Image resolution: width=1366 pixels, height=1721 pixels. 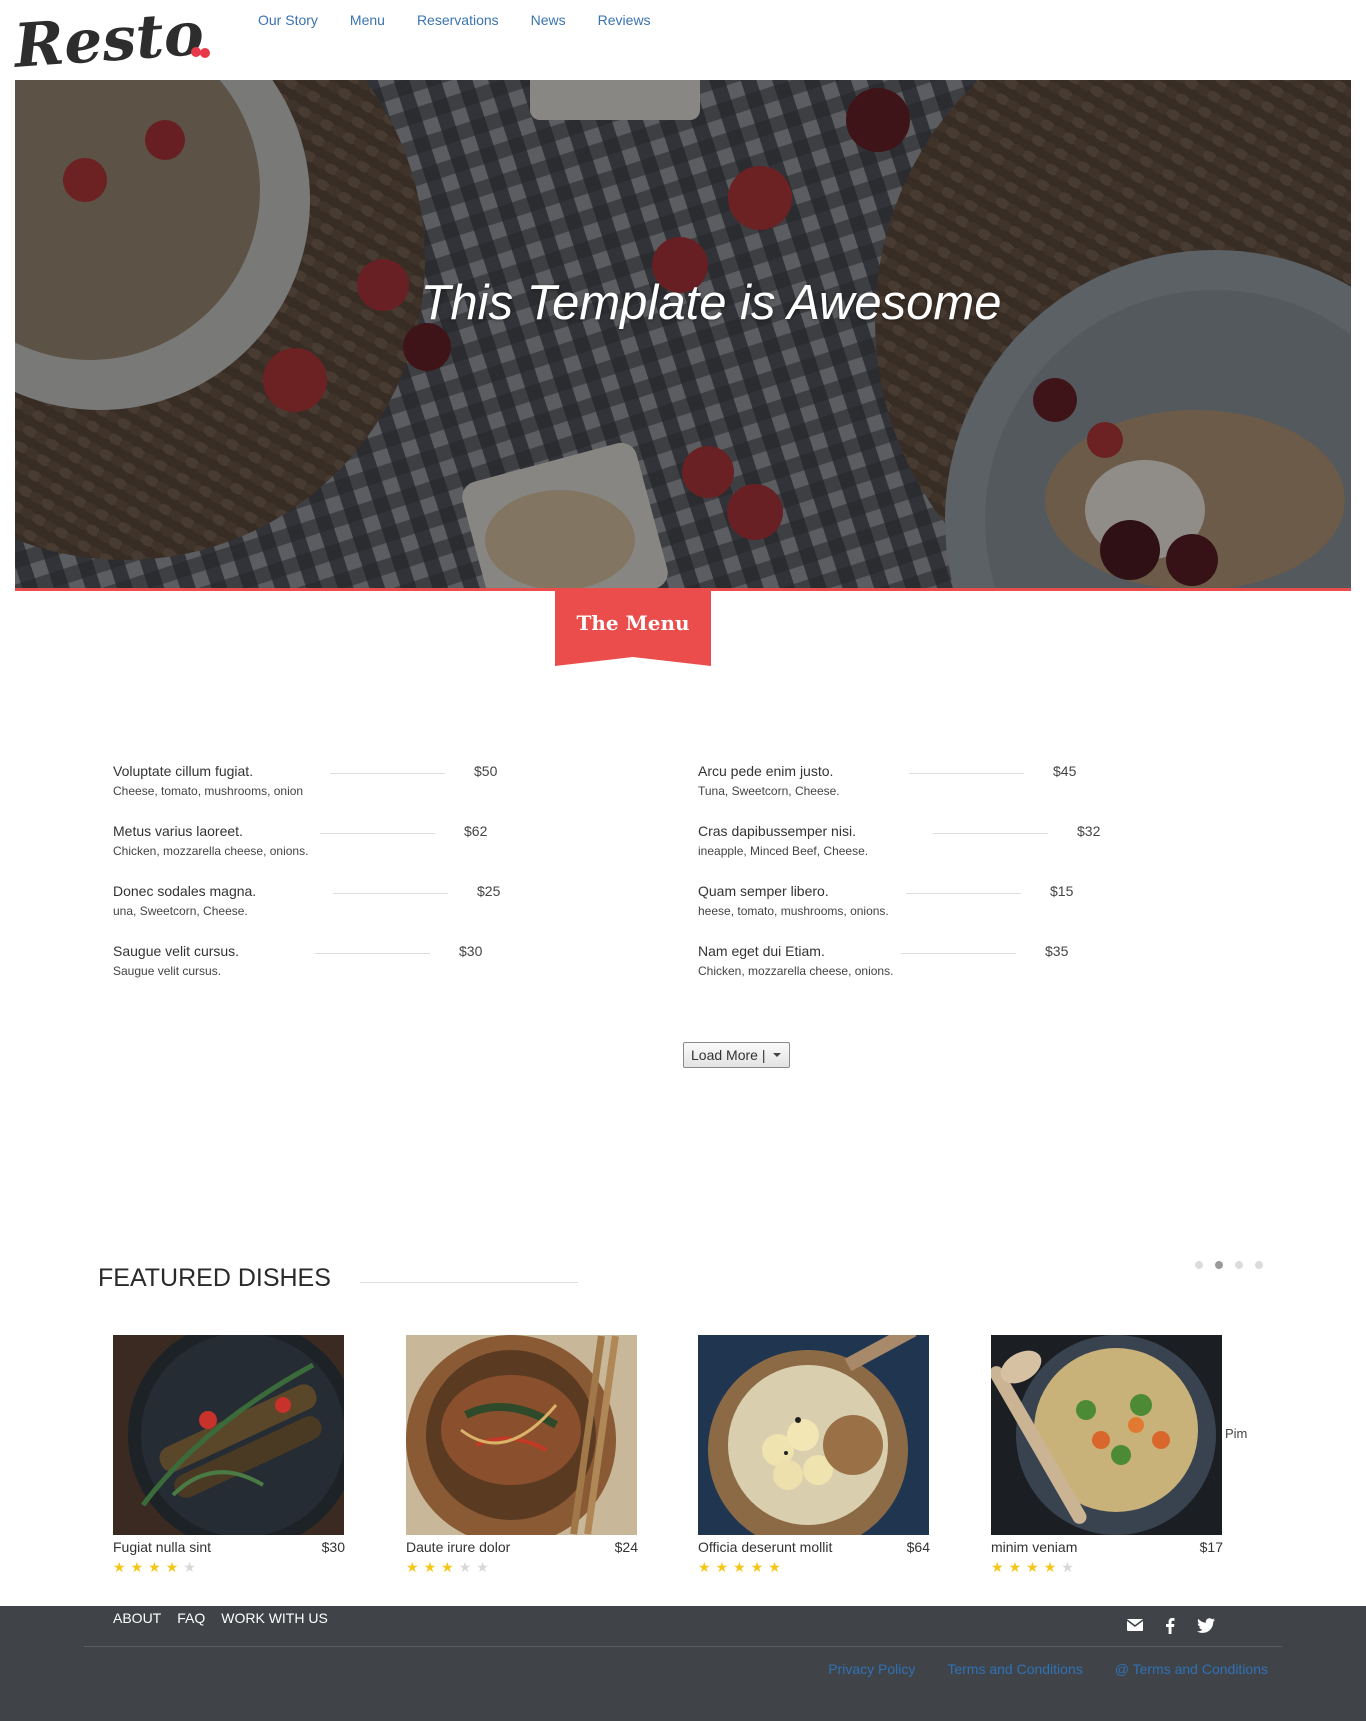 What do you see at coordinates (683, 1646) in the screenshot?
I see `footer-divider` at bounding box center [683, 1646].